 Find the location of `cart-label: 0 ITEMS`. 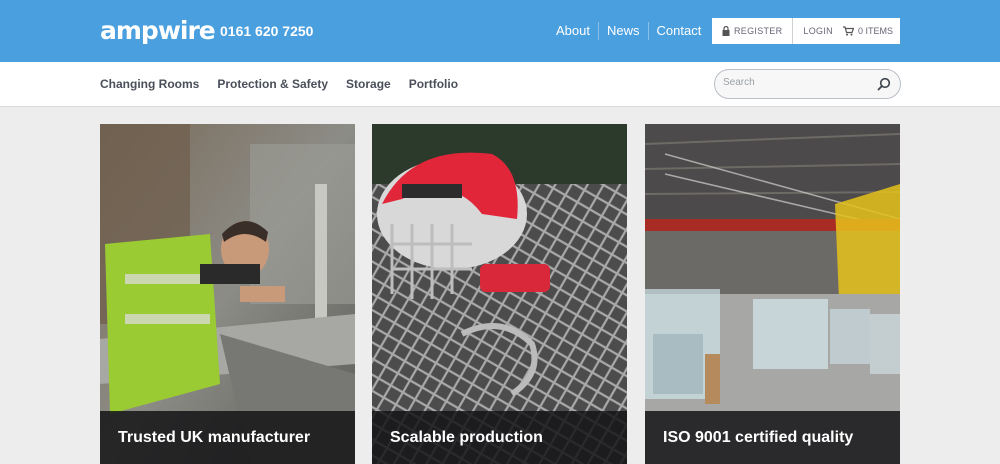

cart-label: 0 ITEMS is located at coordinates (875, 31).